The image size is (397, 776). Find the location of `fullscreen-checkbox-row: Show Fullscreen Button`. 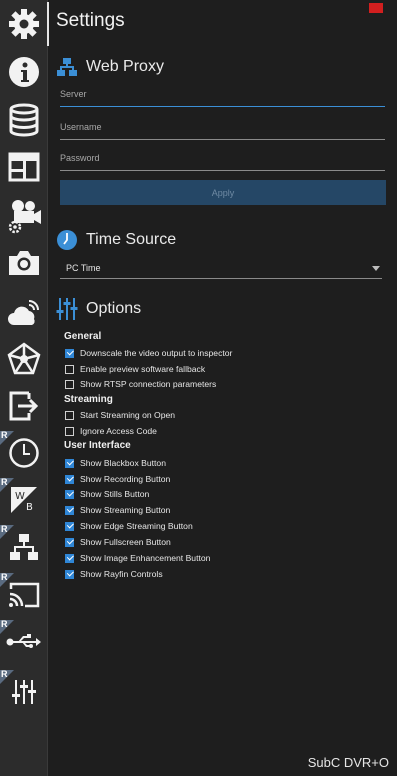

fullscreen-checkbox-row: Show Fullscreen Button is located at coordinates (118, 542).